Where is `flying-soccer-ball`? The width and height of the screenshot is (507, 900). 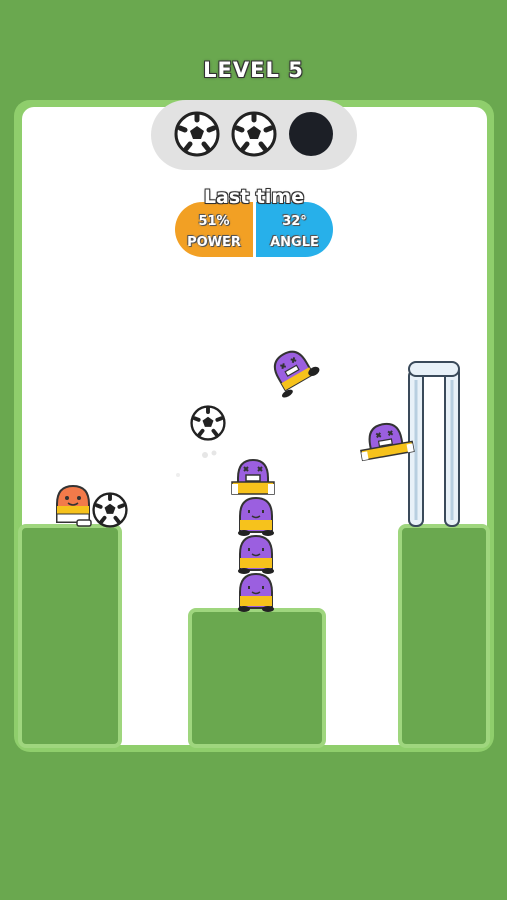 flying-soccer-ball is located at coordinates (208, 423).